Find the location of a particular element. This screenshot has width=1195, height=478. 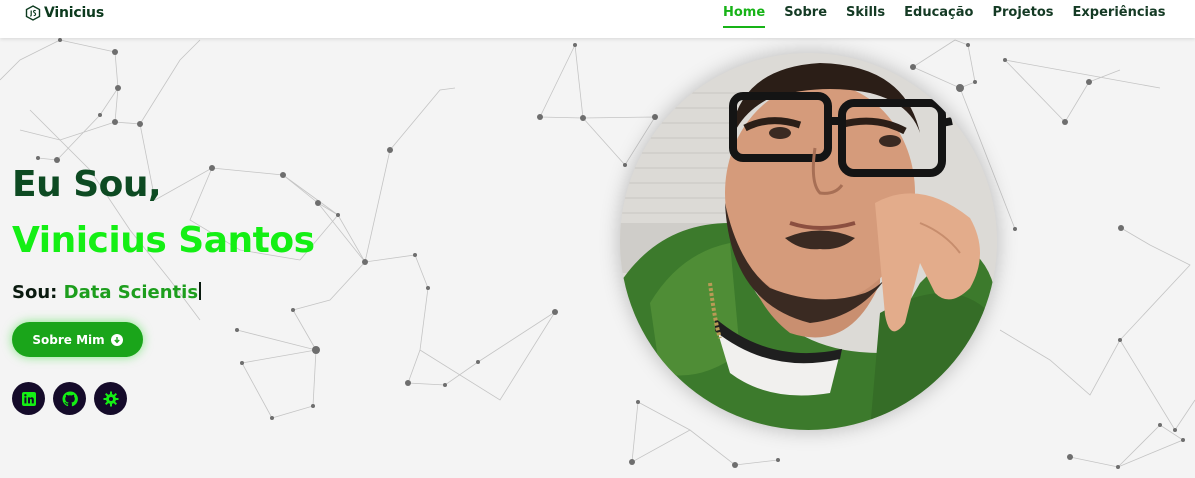

social-links is located at coordinates (69, 398).